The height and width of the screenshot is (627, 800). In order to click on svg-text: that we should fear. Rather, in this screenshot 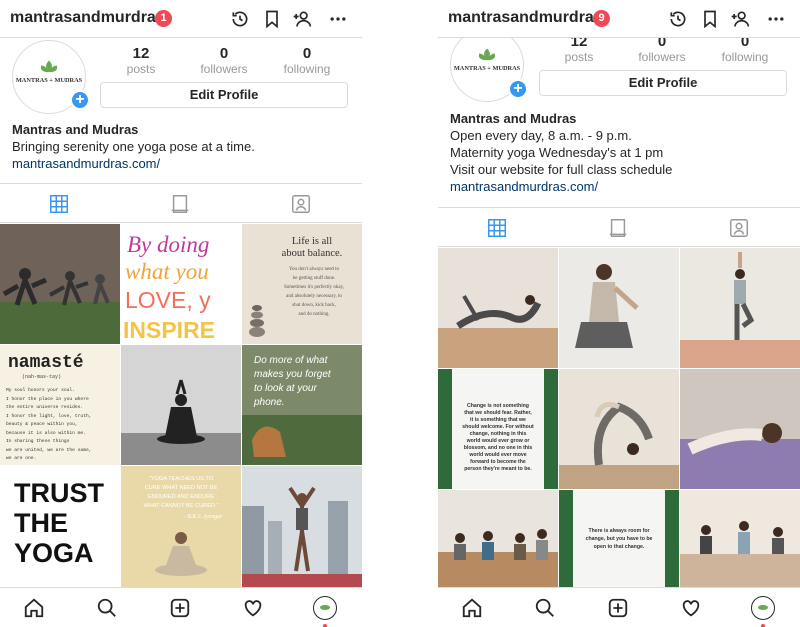, I will do `click(498, 413)`.